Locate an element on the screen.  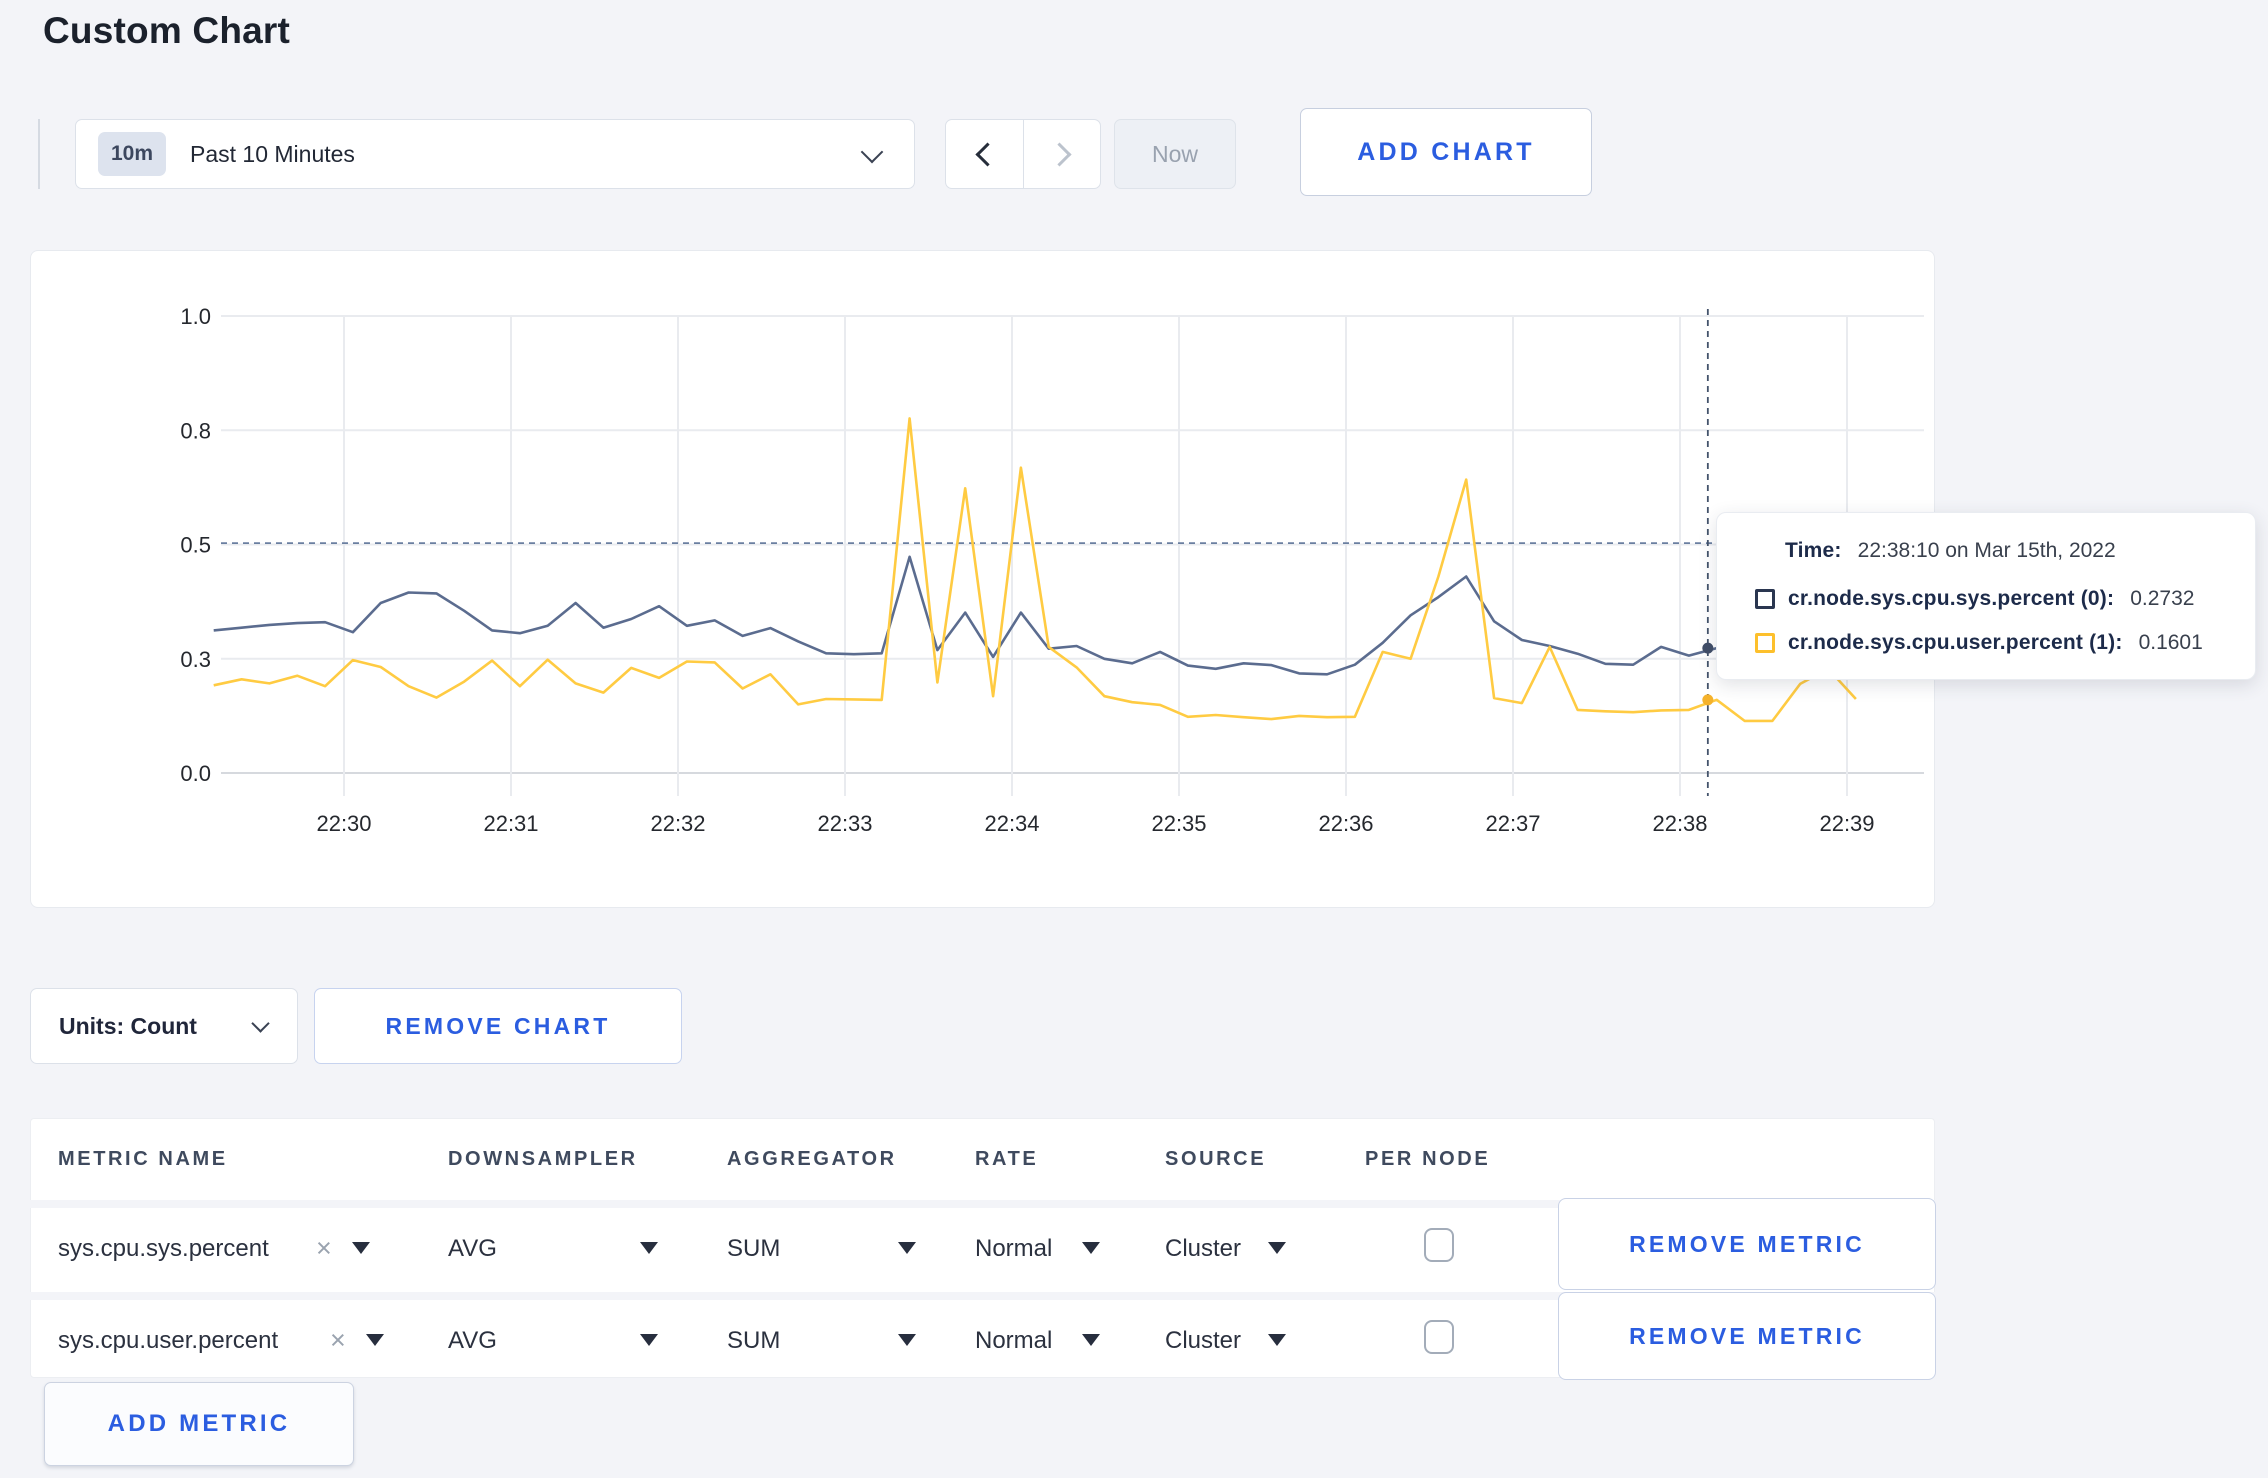
page-title: Custom Chart is located at coordinates (167, 30).